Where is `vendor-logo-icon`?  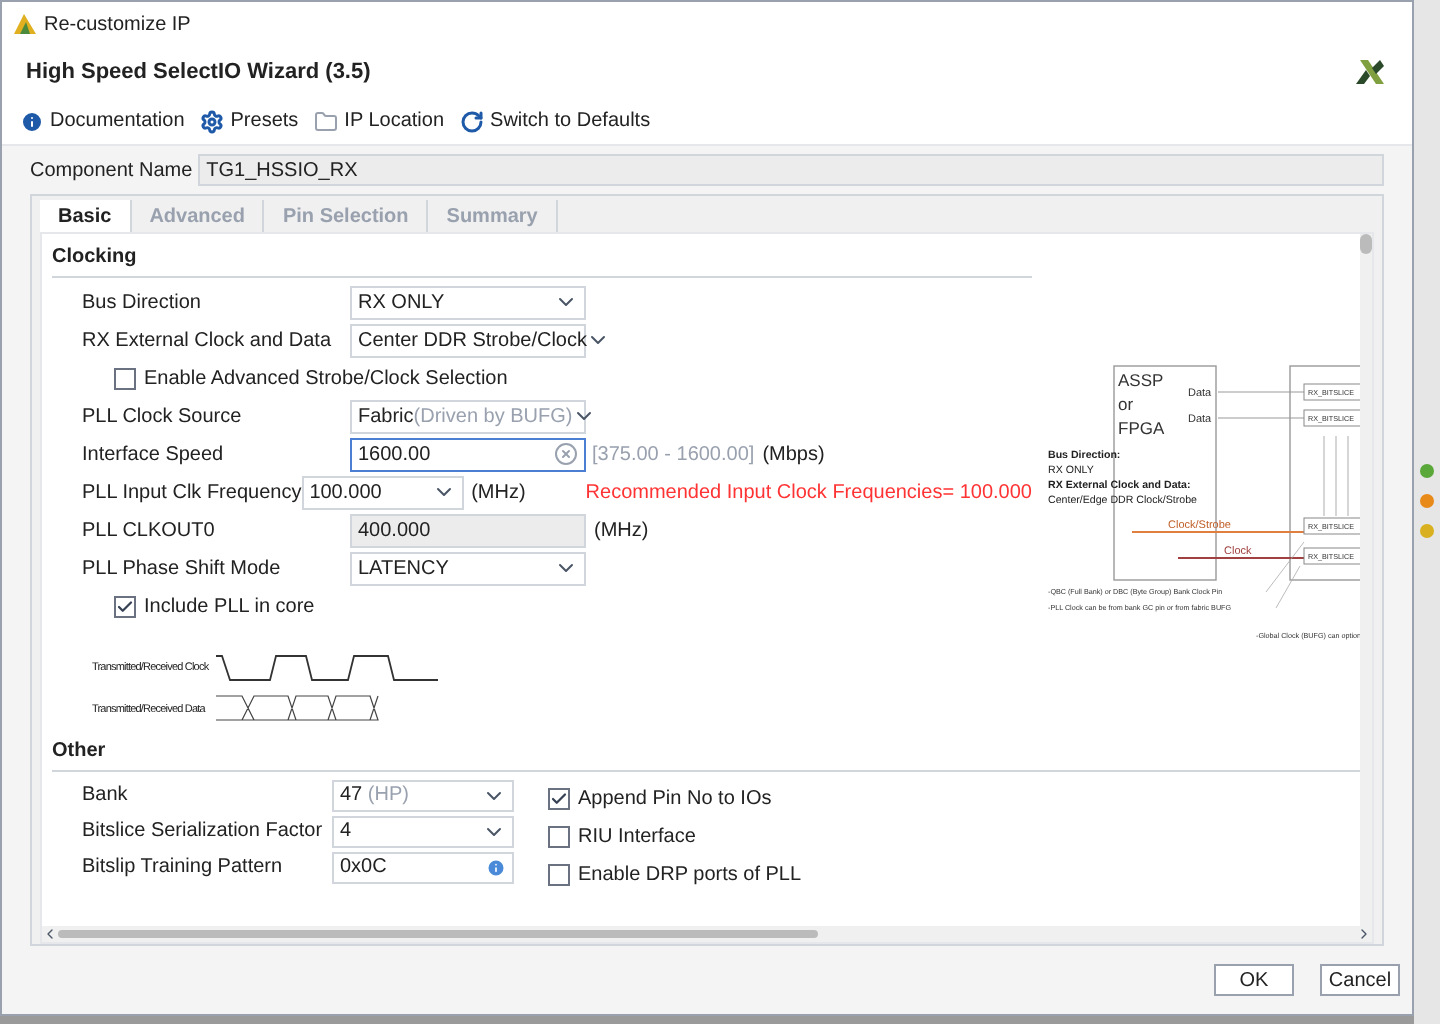 vendor-logo-icon is located at coordinates (1370, 72).